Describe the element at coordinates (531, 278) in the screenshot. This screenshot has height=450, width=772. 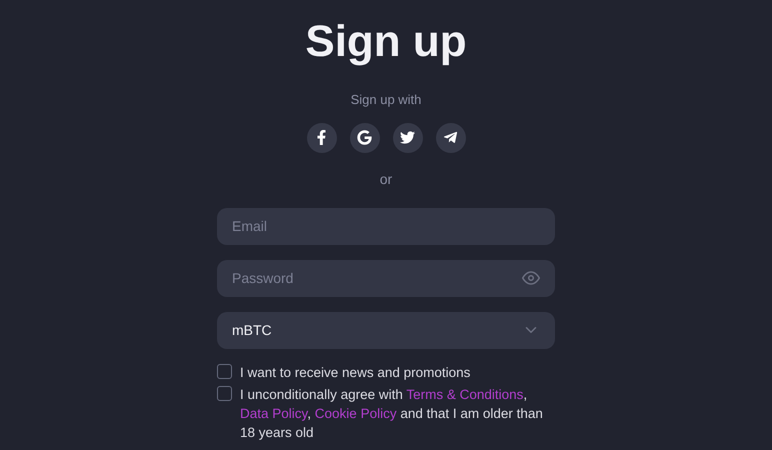
I see `eye-icon` at that location.